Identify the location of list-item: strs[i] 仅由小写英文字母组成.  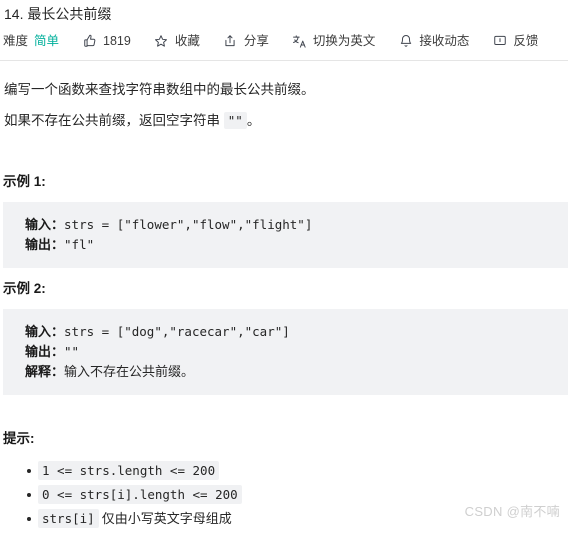
(134, 519).